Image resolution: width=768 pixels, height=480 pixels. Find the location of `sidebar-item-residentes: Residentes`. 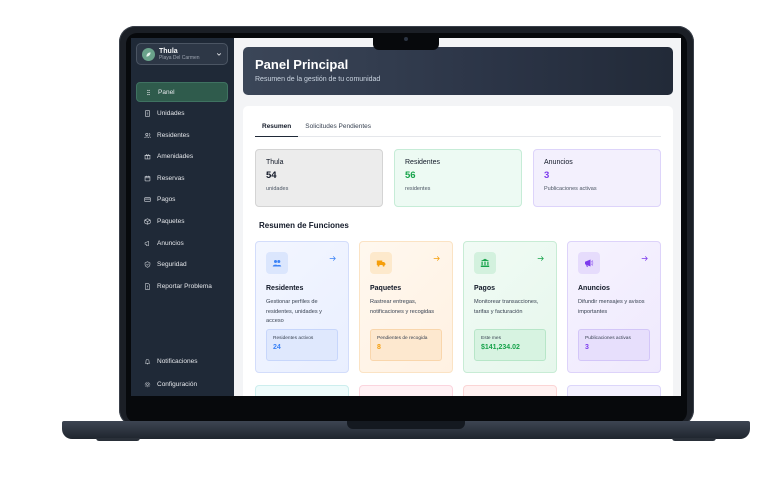

sidebar-item-residentes: Residentes is located at coordinates (182, 135).